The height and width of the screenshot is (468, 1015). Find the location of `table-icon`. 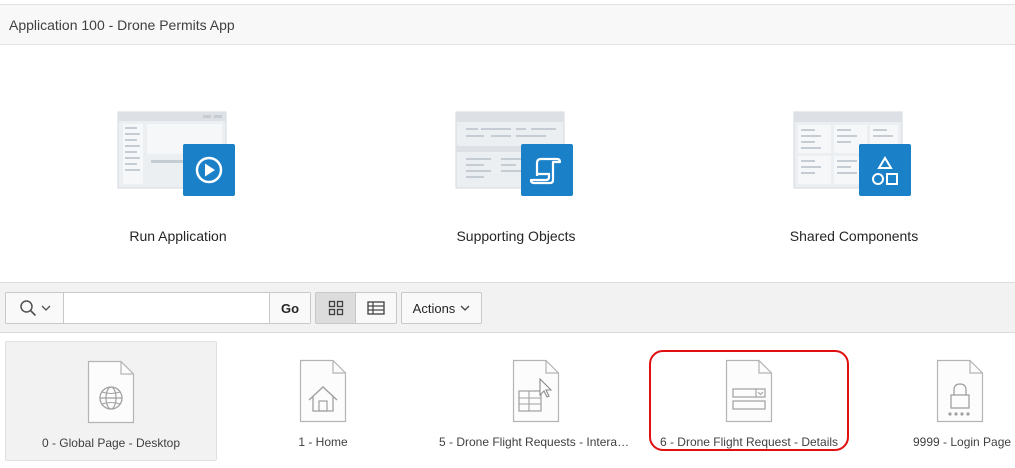

table-icon is located at coordinates (376, 308).